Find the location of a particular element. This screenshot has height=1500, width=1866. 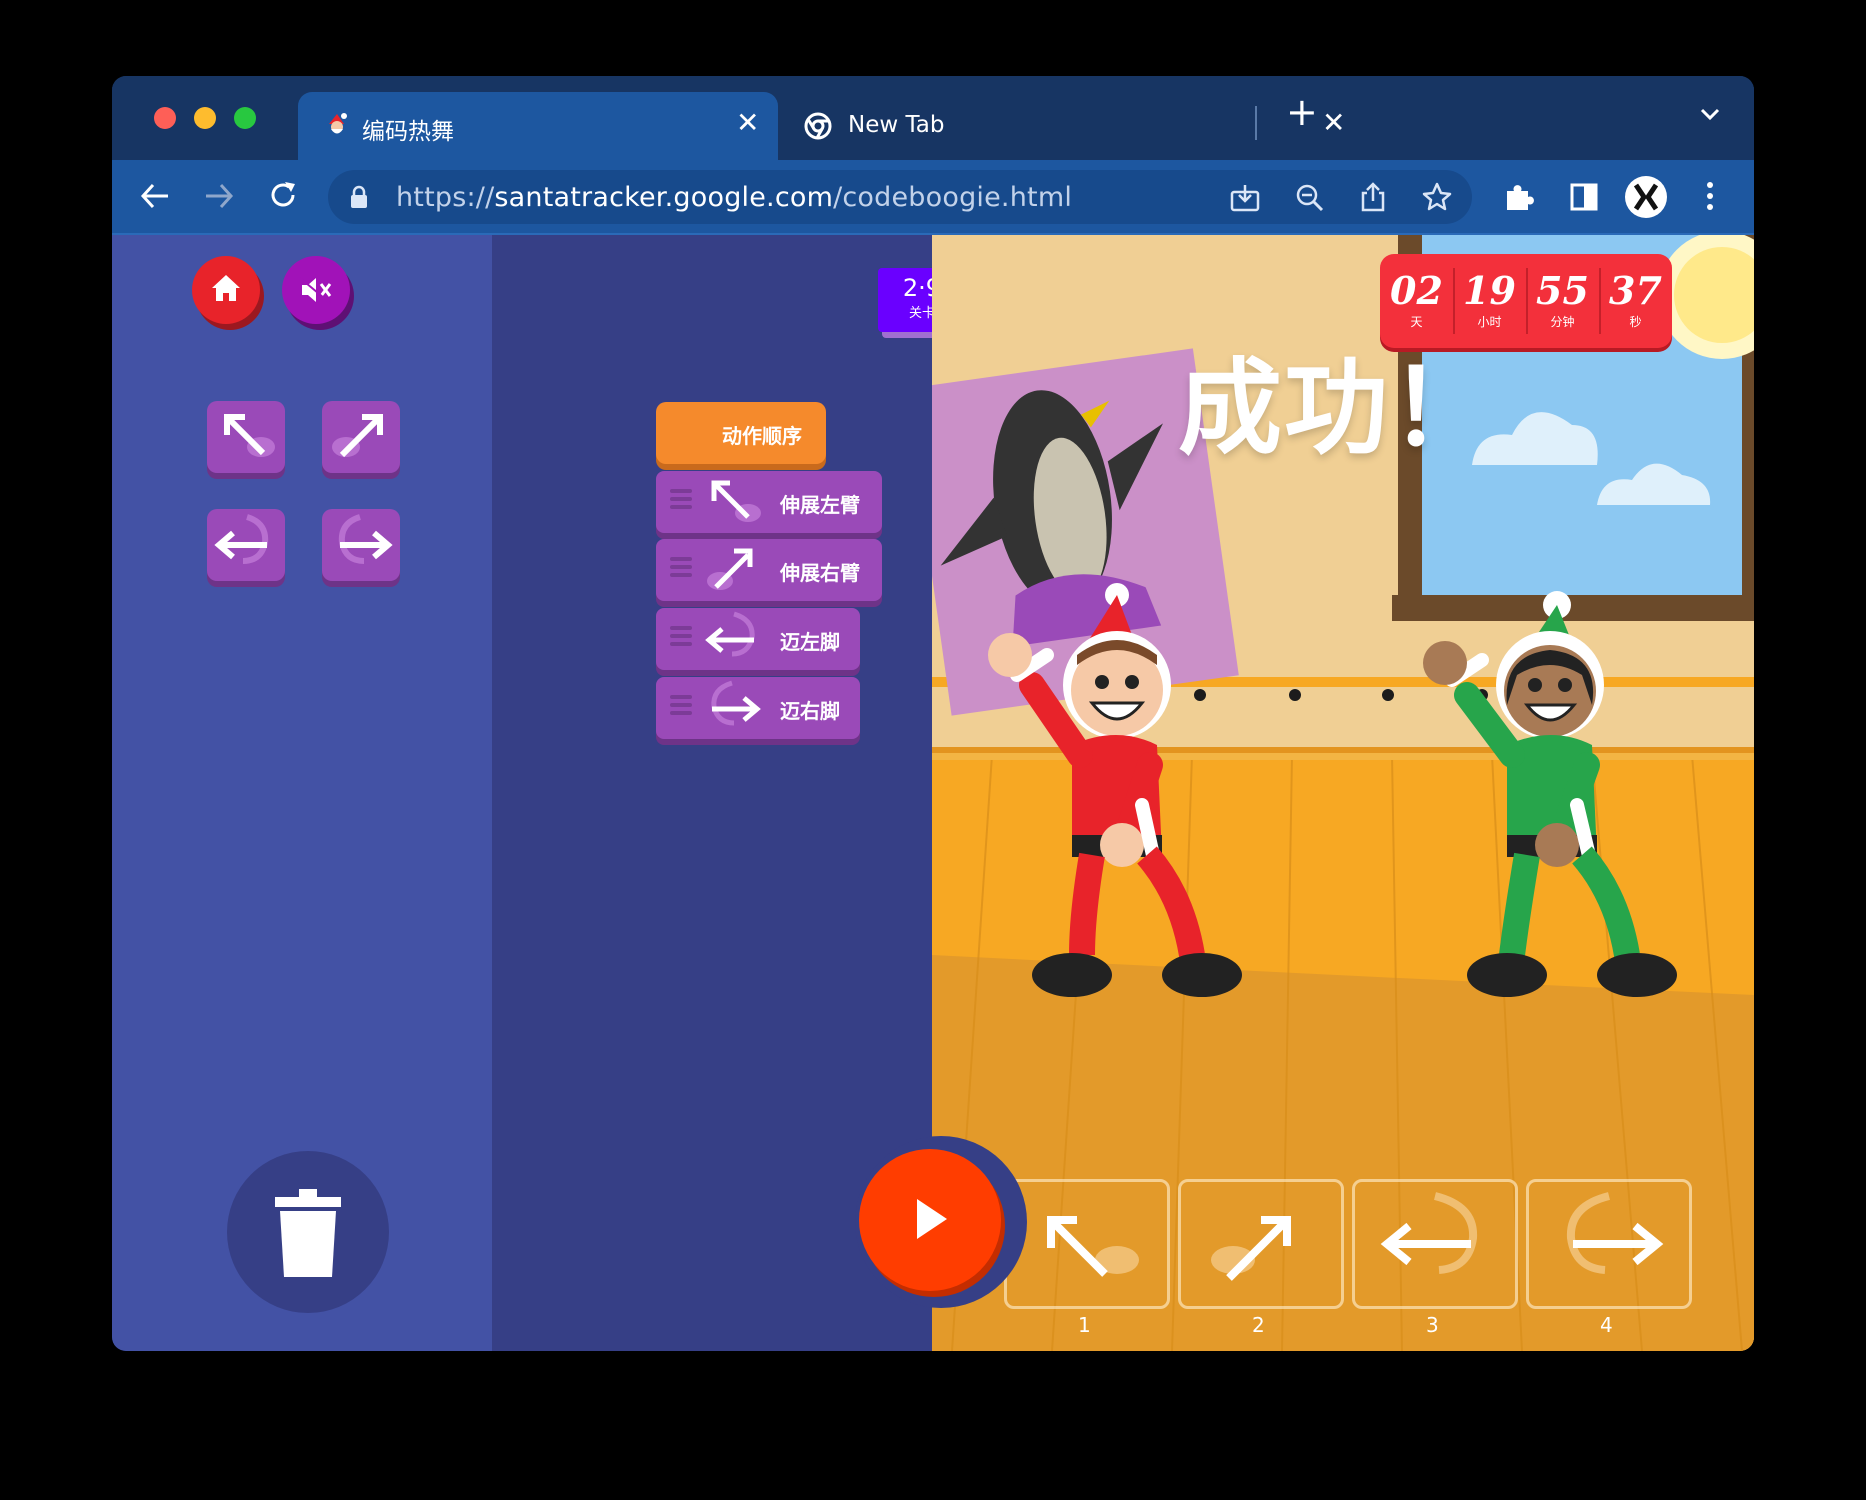

step-number: 3 is located at coordinates (1432, 1325).